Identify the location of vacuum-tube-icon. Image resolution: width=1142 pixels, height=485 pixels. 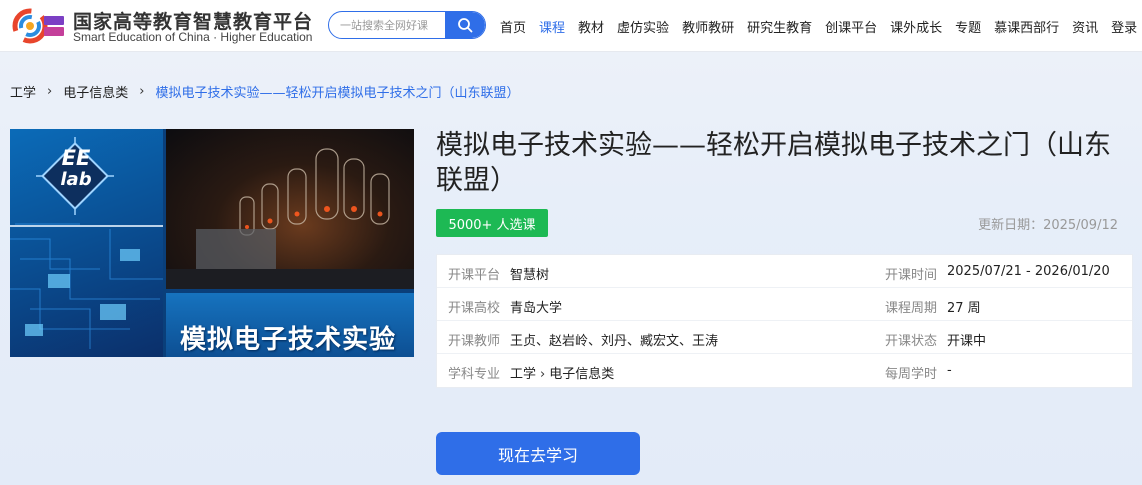
(290, 218).